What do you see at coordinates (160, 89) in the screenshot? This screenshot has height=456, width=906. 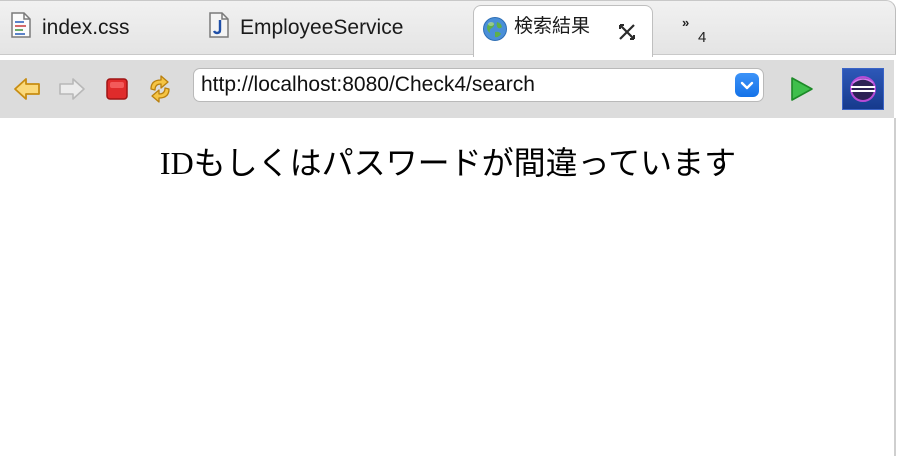 I see `refresh-icon` at bounding box center [160, 89].